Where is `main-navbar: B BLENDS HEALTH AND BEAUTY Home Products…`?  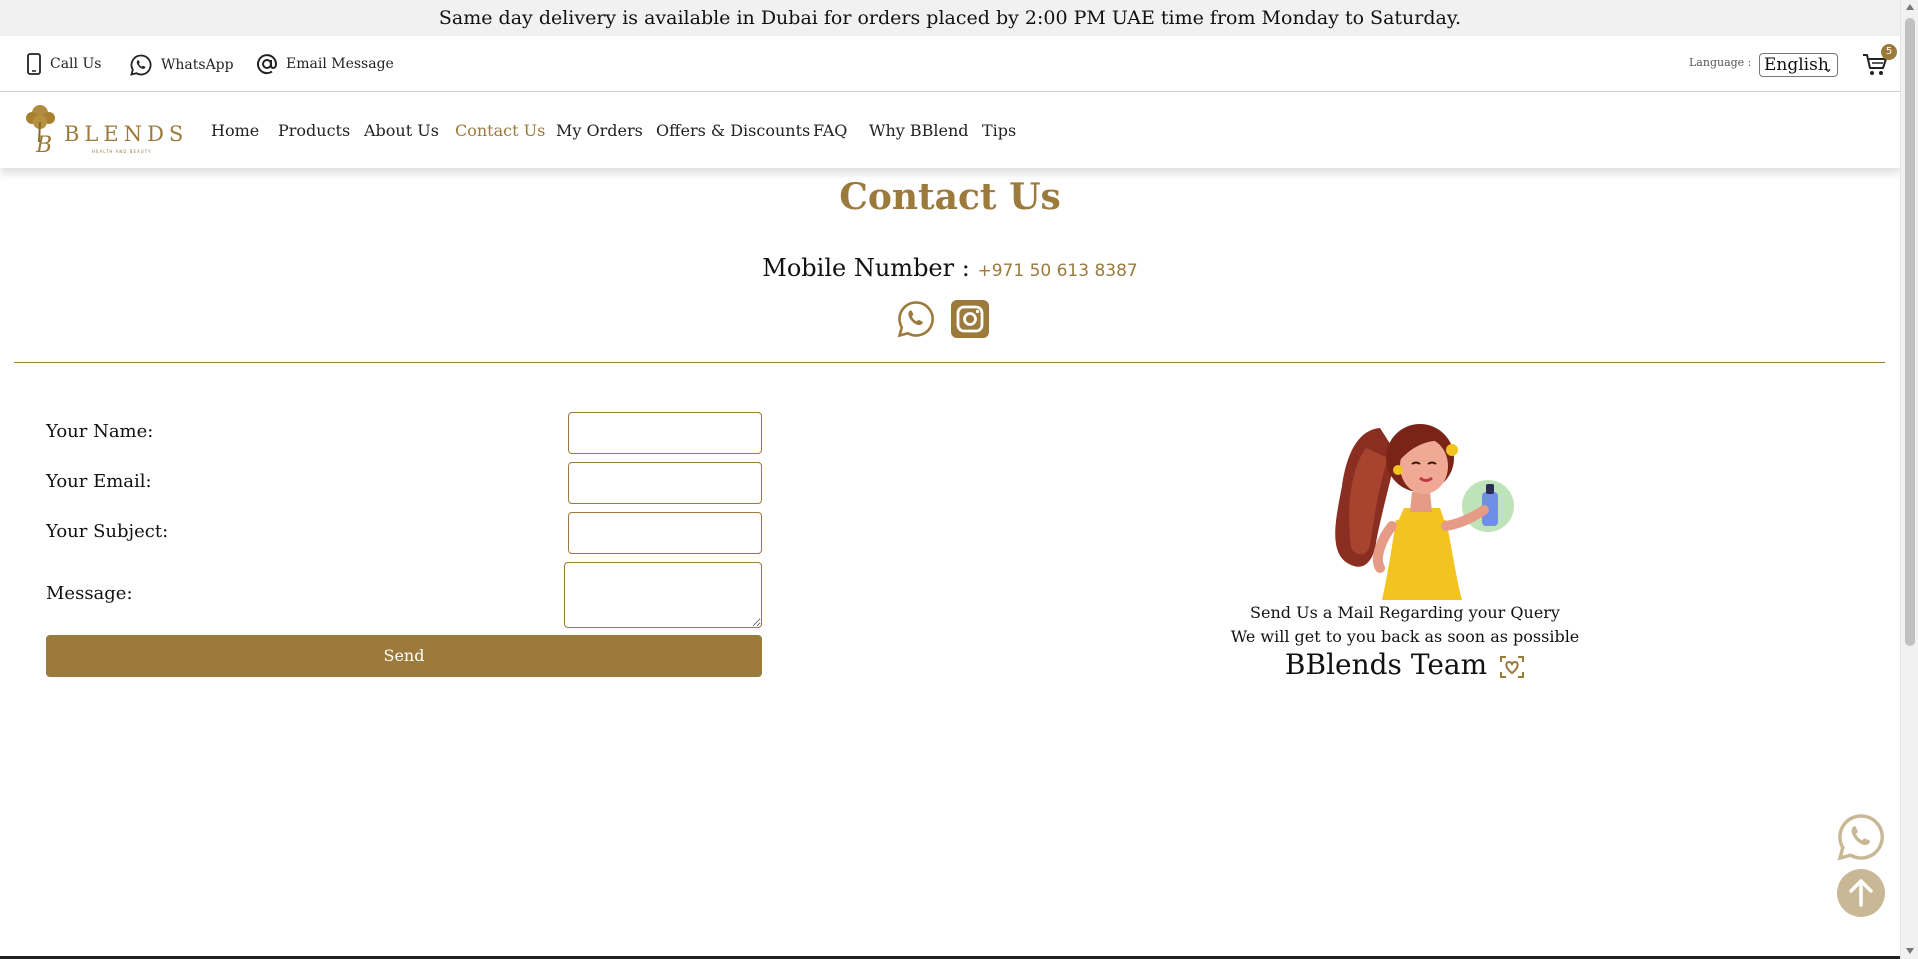 main-navbar: B BLENDS HEALTH AND BEAUTY Home Products… is located at coordinates (950, 130).